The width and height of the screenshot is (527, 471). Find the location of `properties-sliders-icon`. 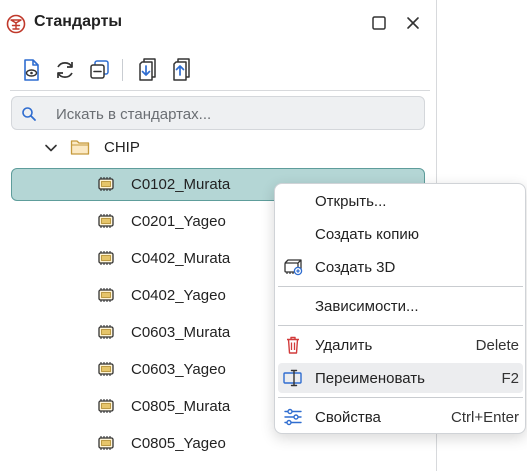

properties-sliders-icon is located at coordinates (293, 417).